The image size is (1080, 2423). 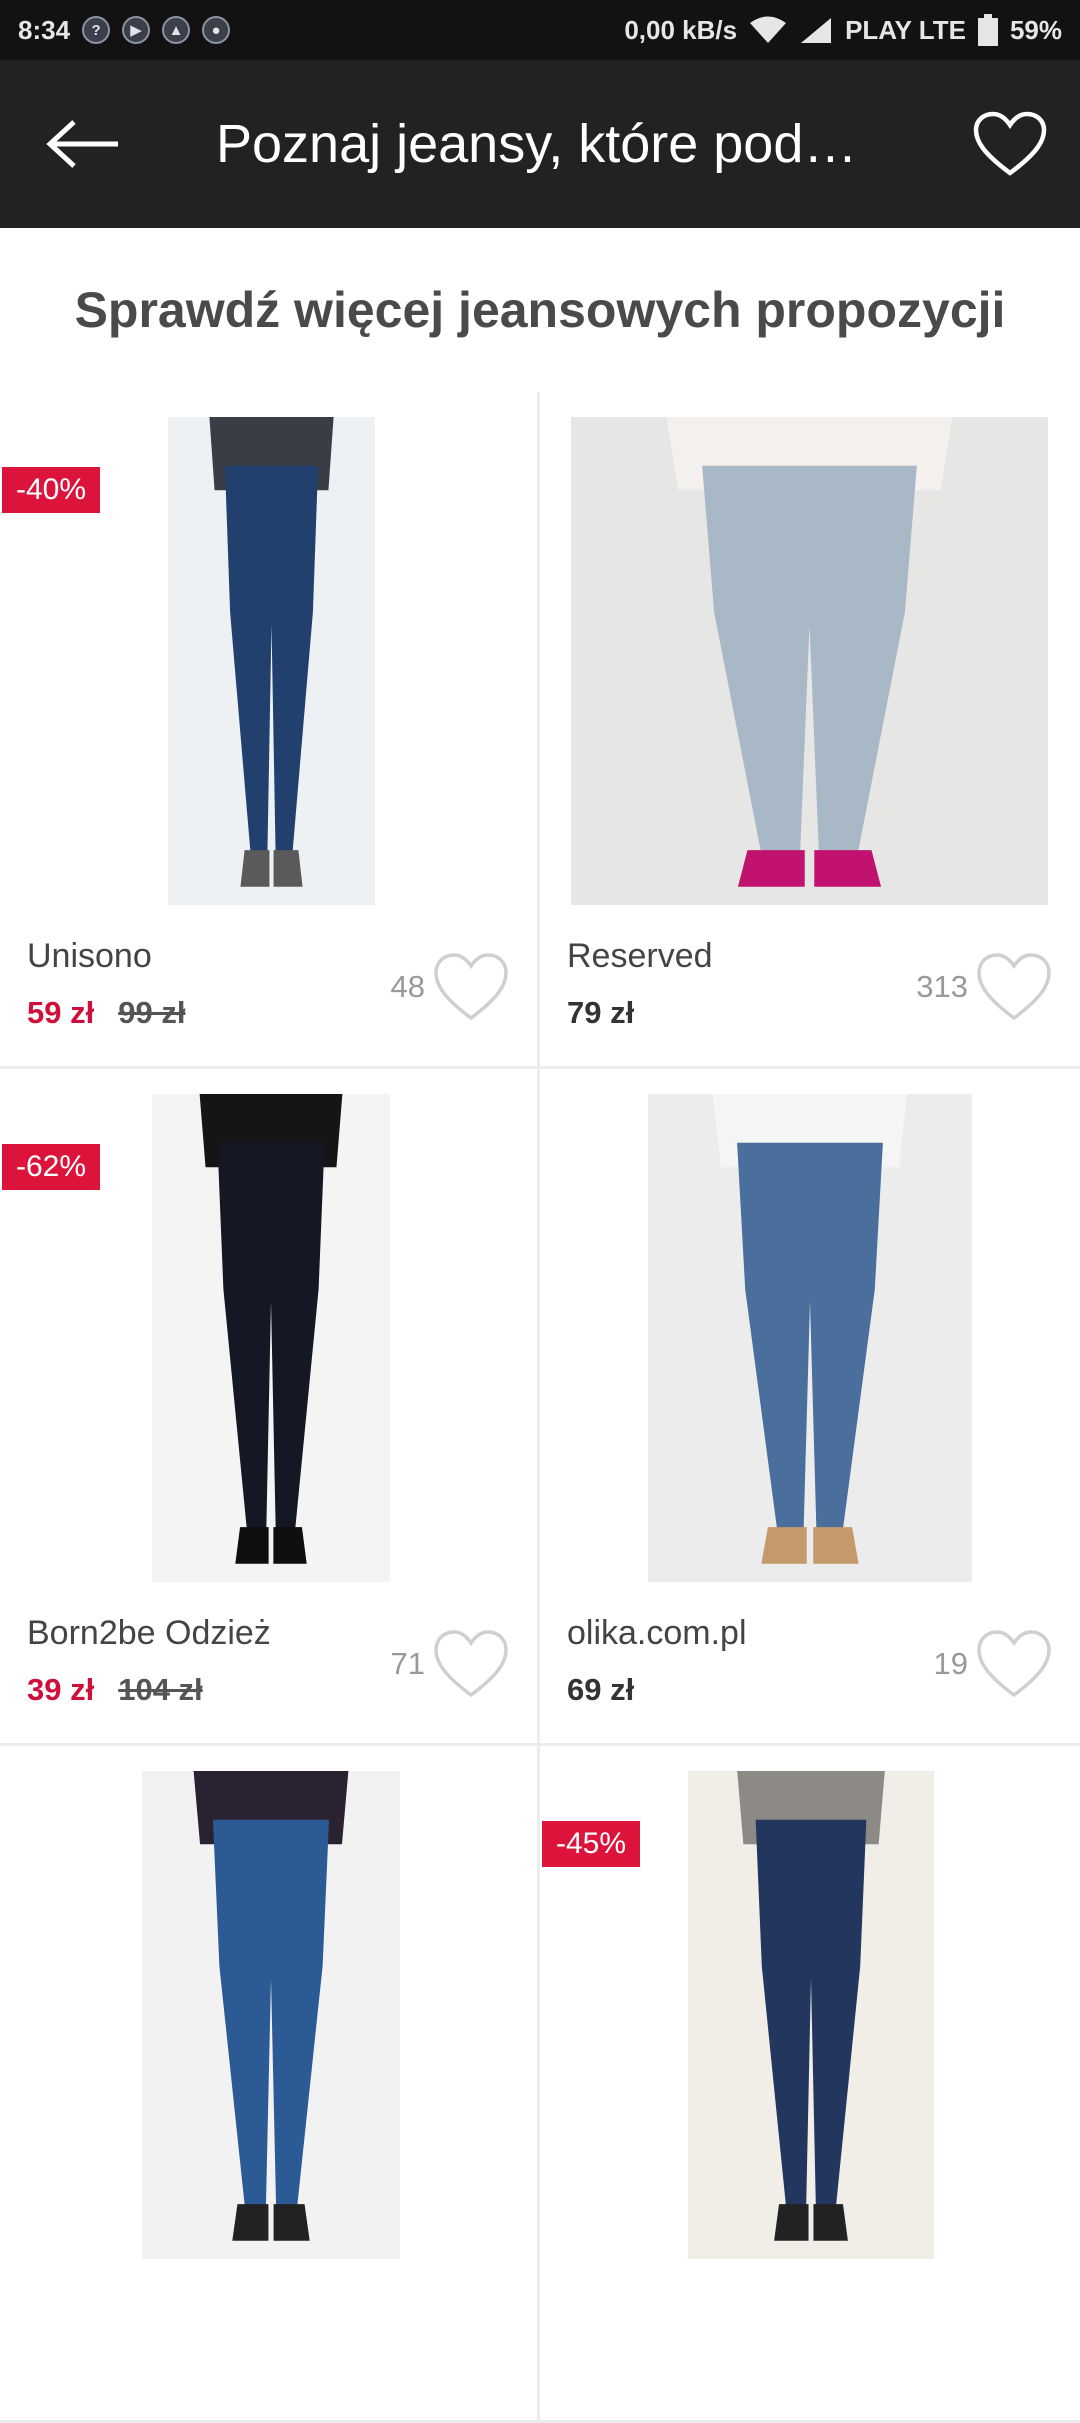 I want to click on discount-badge: -62%, so click(x=51, y=1167).